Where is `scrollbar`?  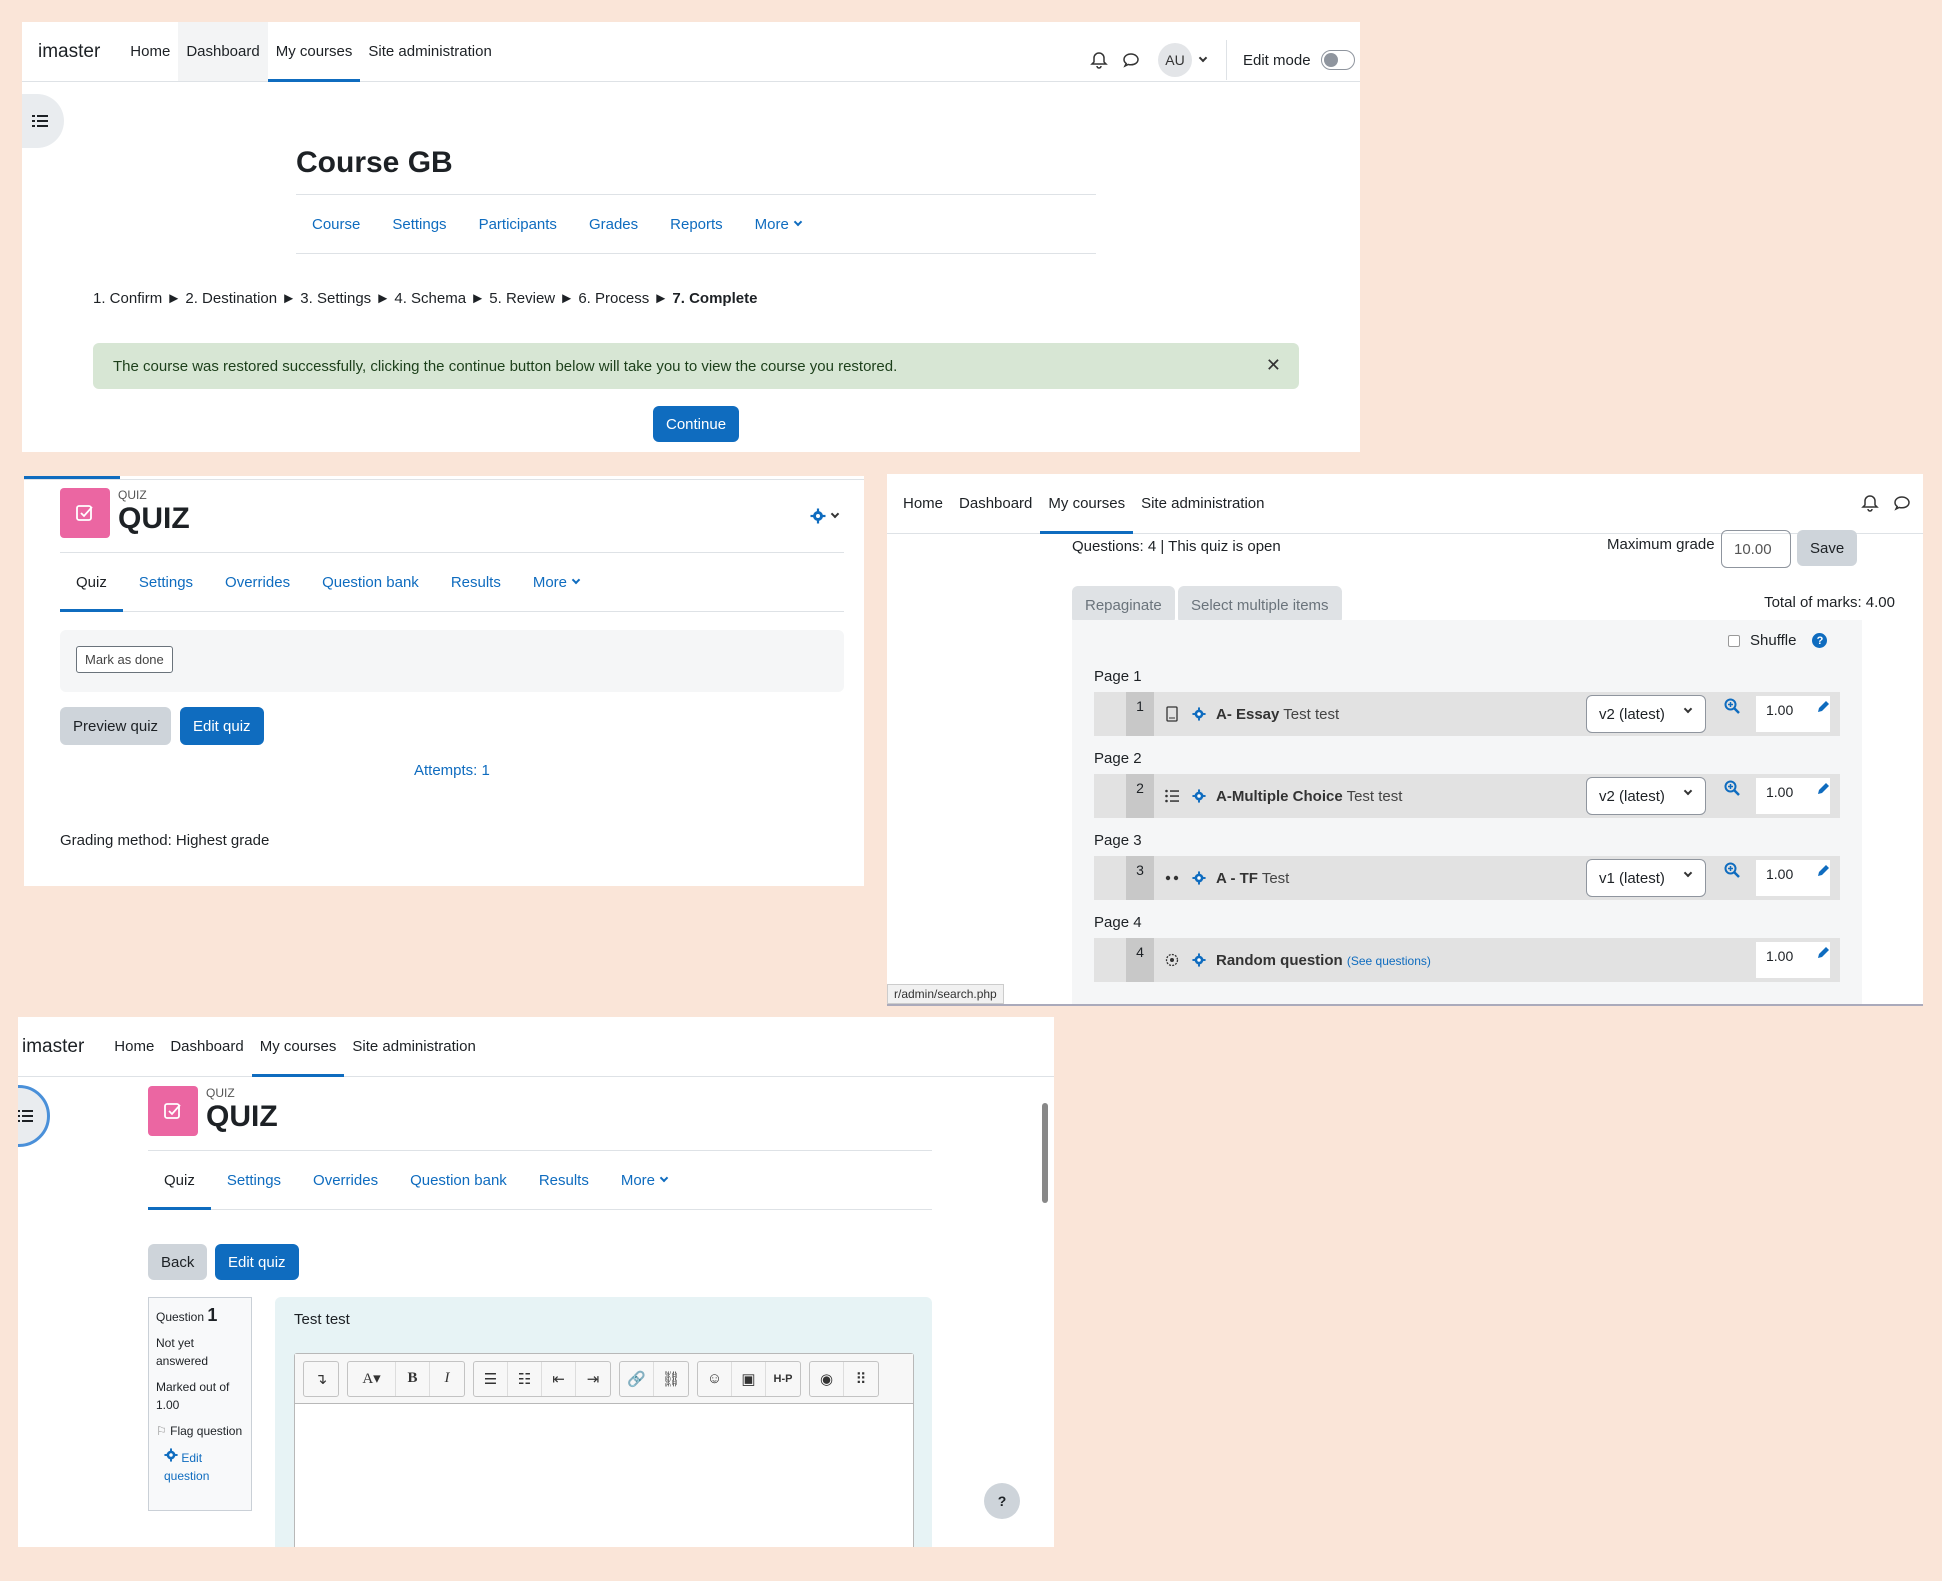 scrollbar is located at coordinates (1045, 1153).